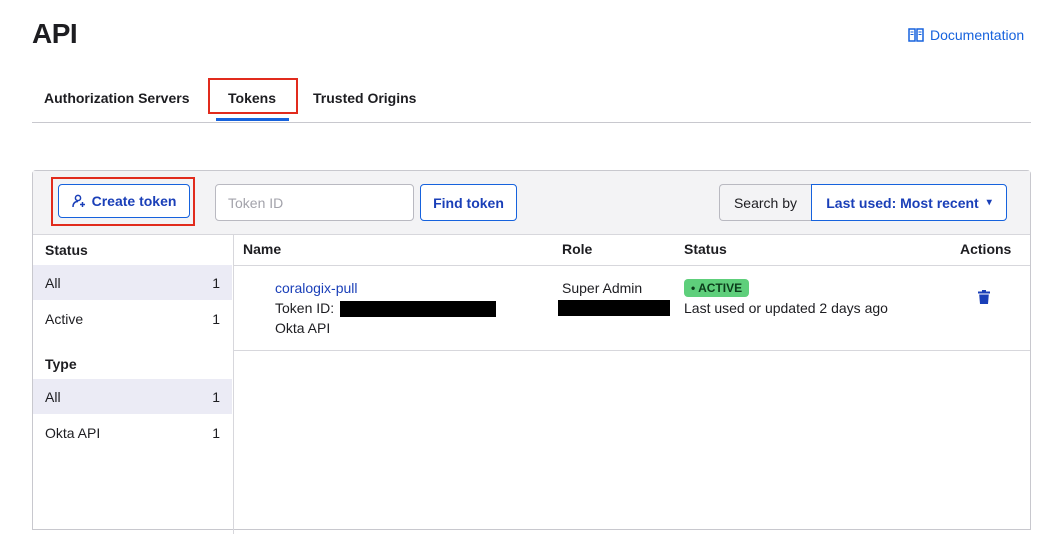 The image size is (1063, 534). What do you see at coordinates (765, 202) in the screenshot?
I see `search-by-label: Search by` at bounding box center [765, 202].